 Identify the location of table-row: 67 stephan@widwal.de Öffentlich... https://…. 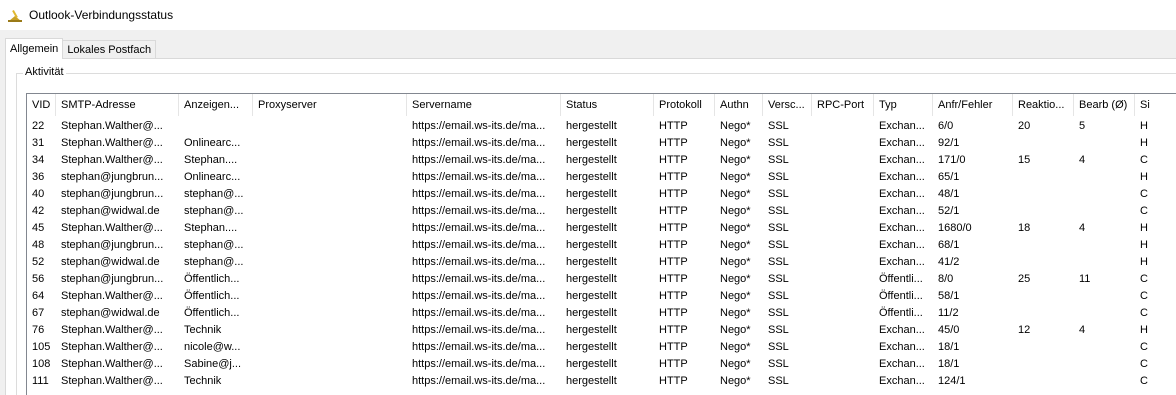
(601, 313).